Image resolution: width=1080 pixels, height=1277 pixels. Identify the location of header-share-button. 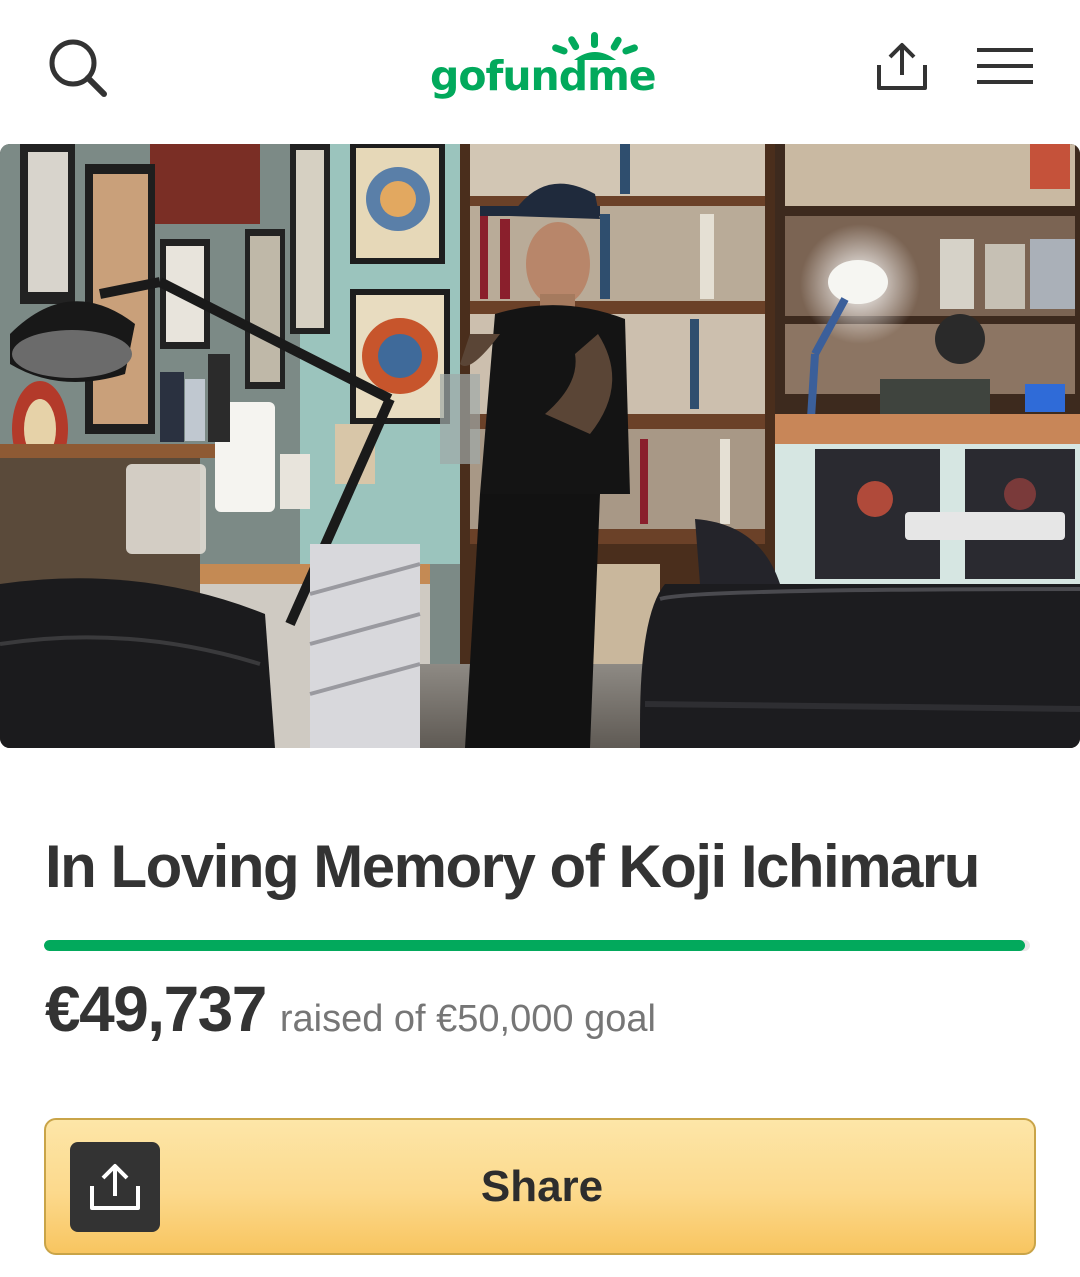
(902, 66).